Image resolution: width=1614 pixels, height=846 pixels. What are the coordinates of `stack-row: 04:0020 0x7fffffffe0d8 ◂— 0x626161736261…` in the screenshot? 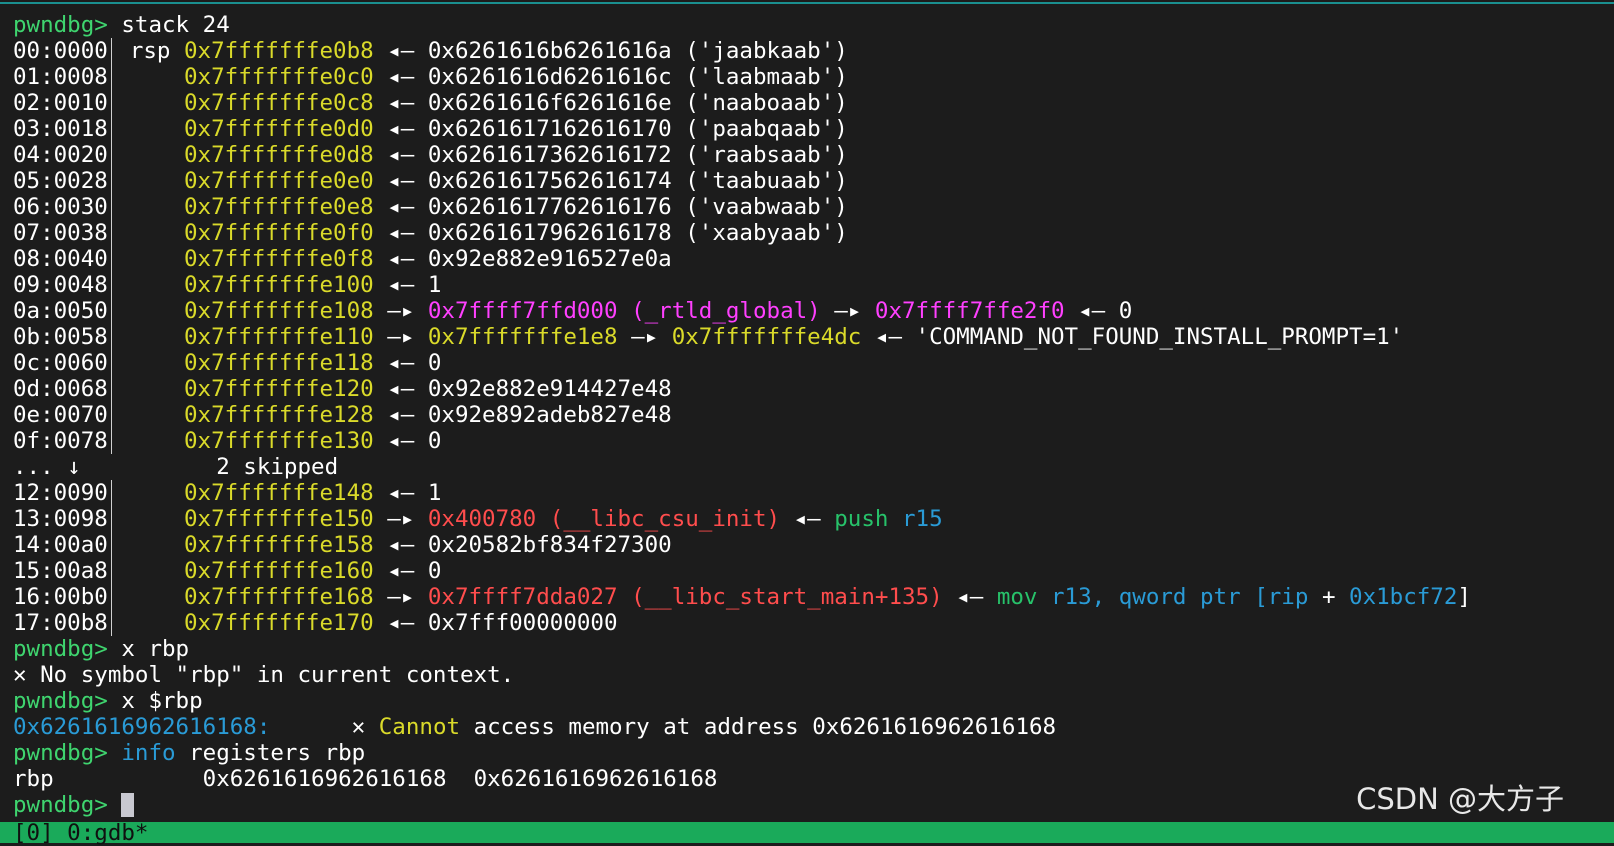 It's located at (430, 155).